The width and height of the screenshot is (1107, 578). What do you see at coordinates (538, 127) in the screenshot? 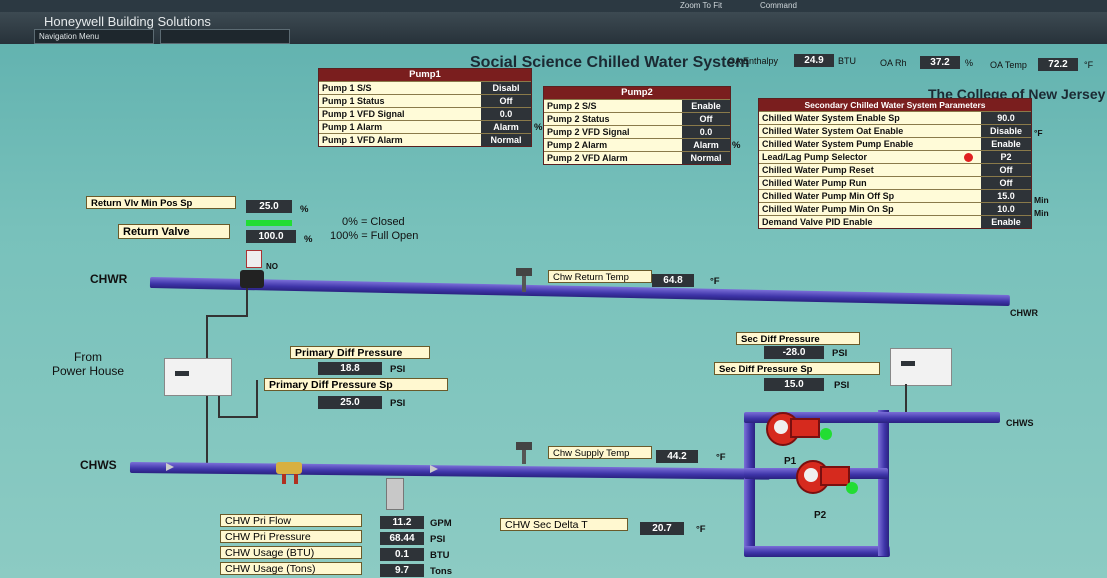
I see `pump1-signal-unit: %` at bounding box center [538, 127].